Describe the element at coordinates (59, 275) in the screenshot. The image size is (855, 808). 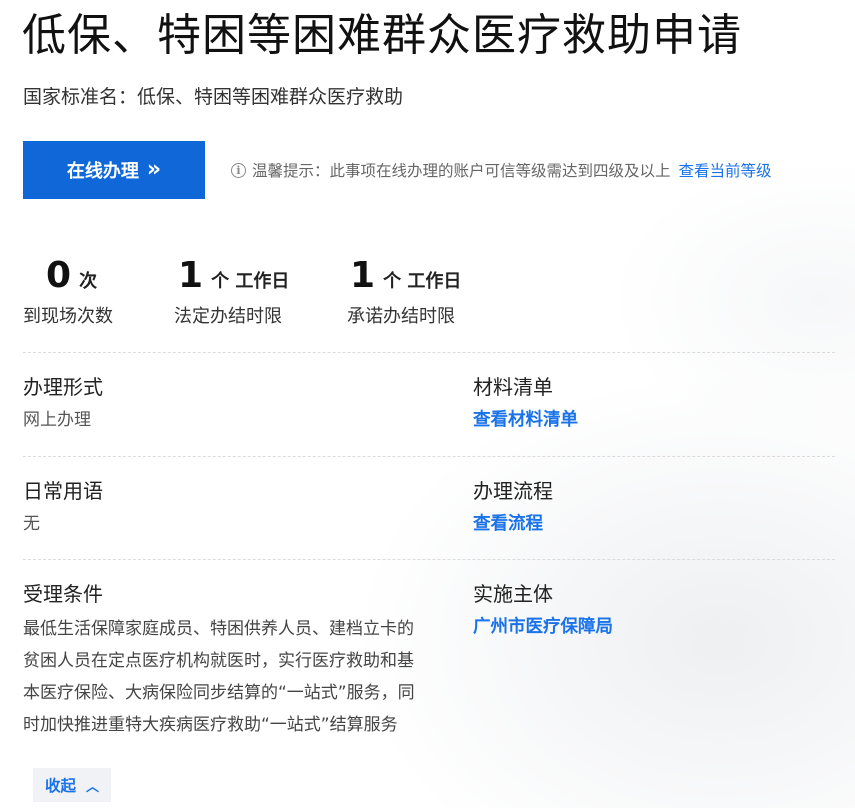
I see `stat-value: 0` at that location.